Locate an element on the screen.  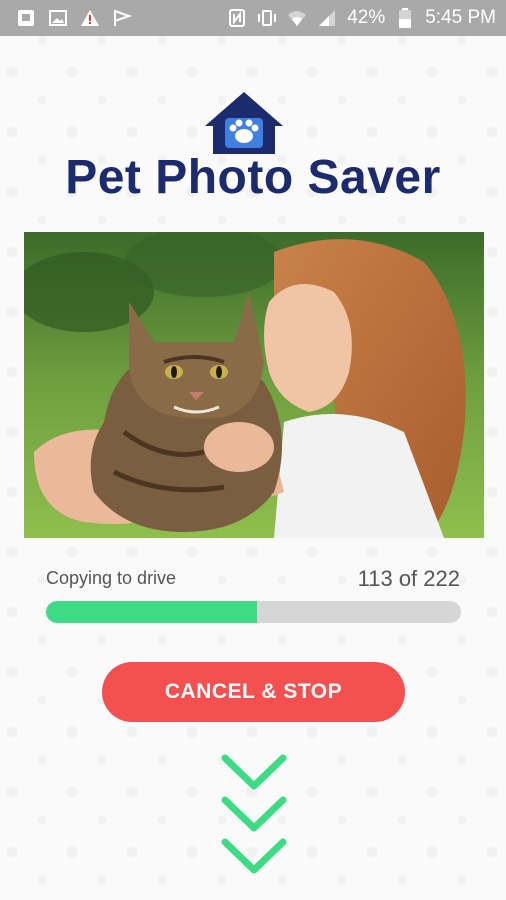
flag-icon is located at coordinates (122, 18).